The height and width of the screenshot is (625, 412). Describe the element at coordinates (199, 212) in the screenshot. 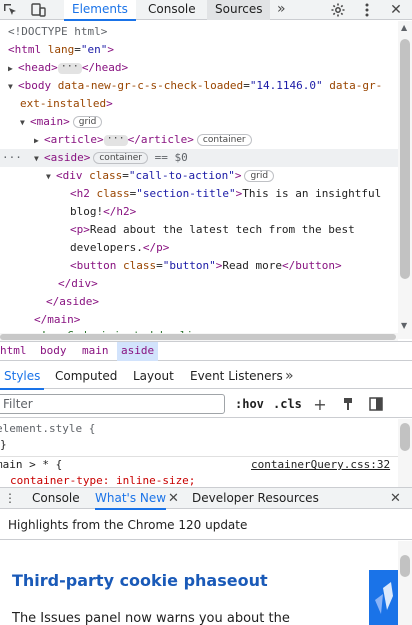

I see `tree-line-h2-cont: blog!</h2>` at that location.